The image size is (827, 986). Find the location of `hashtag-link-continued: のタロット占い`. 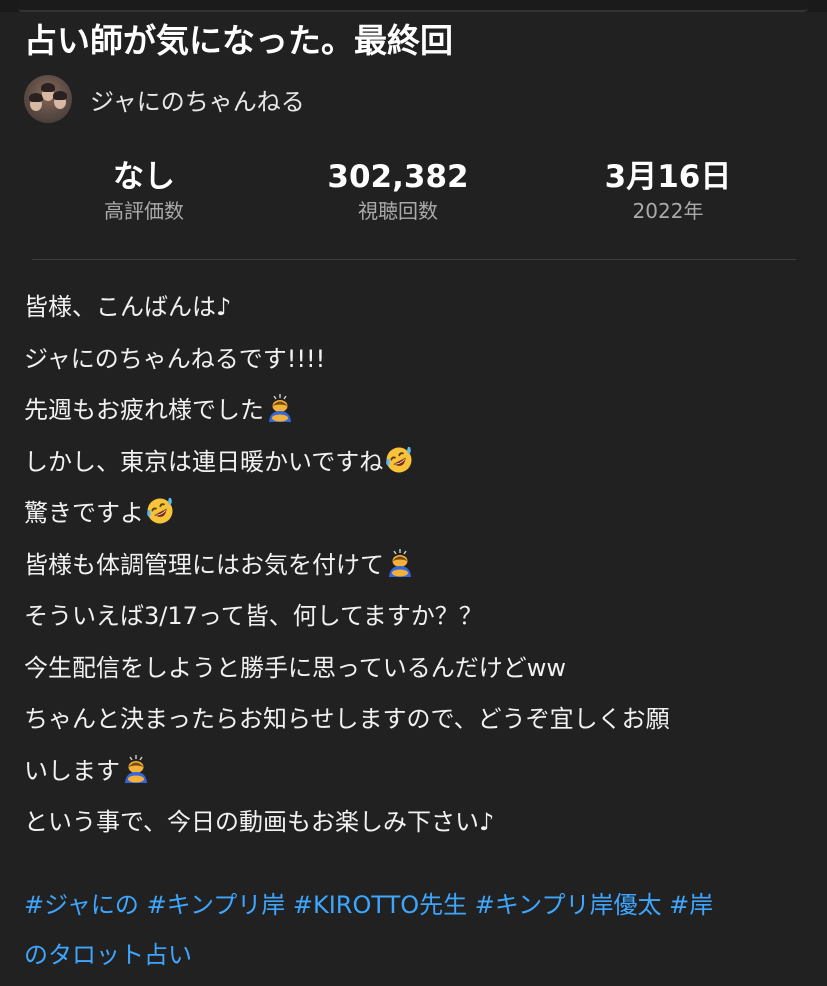

hashtag-link-continued: のタロット占い is located at coordinates (108, 955).